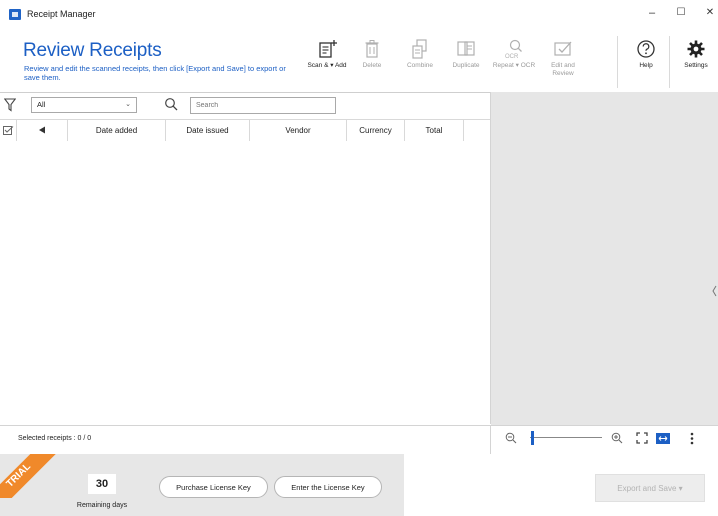  What do you see at coordinates (646, 65) in the screenshot?
I see `help-label: Help` at bounding box center [646, 65].